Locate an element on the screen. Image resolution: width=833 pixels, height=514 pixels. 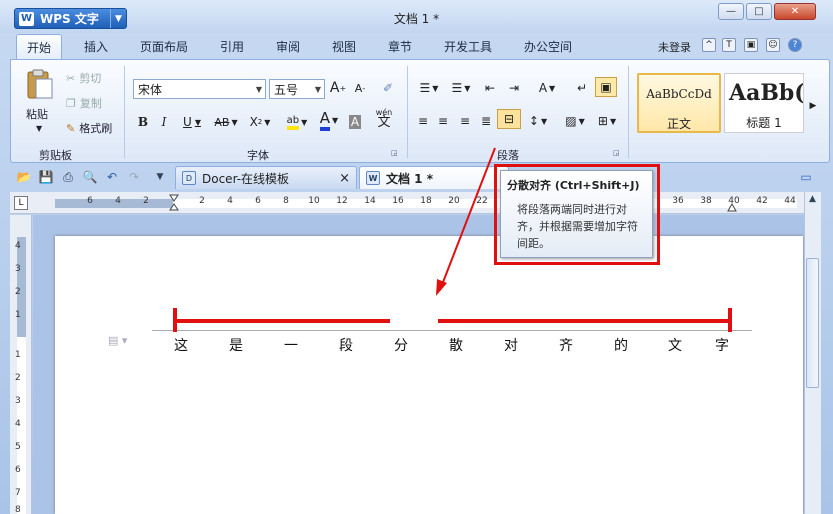
copy-button: ❐ 复制 is located at coordinates (84, 103).